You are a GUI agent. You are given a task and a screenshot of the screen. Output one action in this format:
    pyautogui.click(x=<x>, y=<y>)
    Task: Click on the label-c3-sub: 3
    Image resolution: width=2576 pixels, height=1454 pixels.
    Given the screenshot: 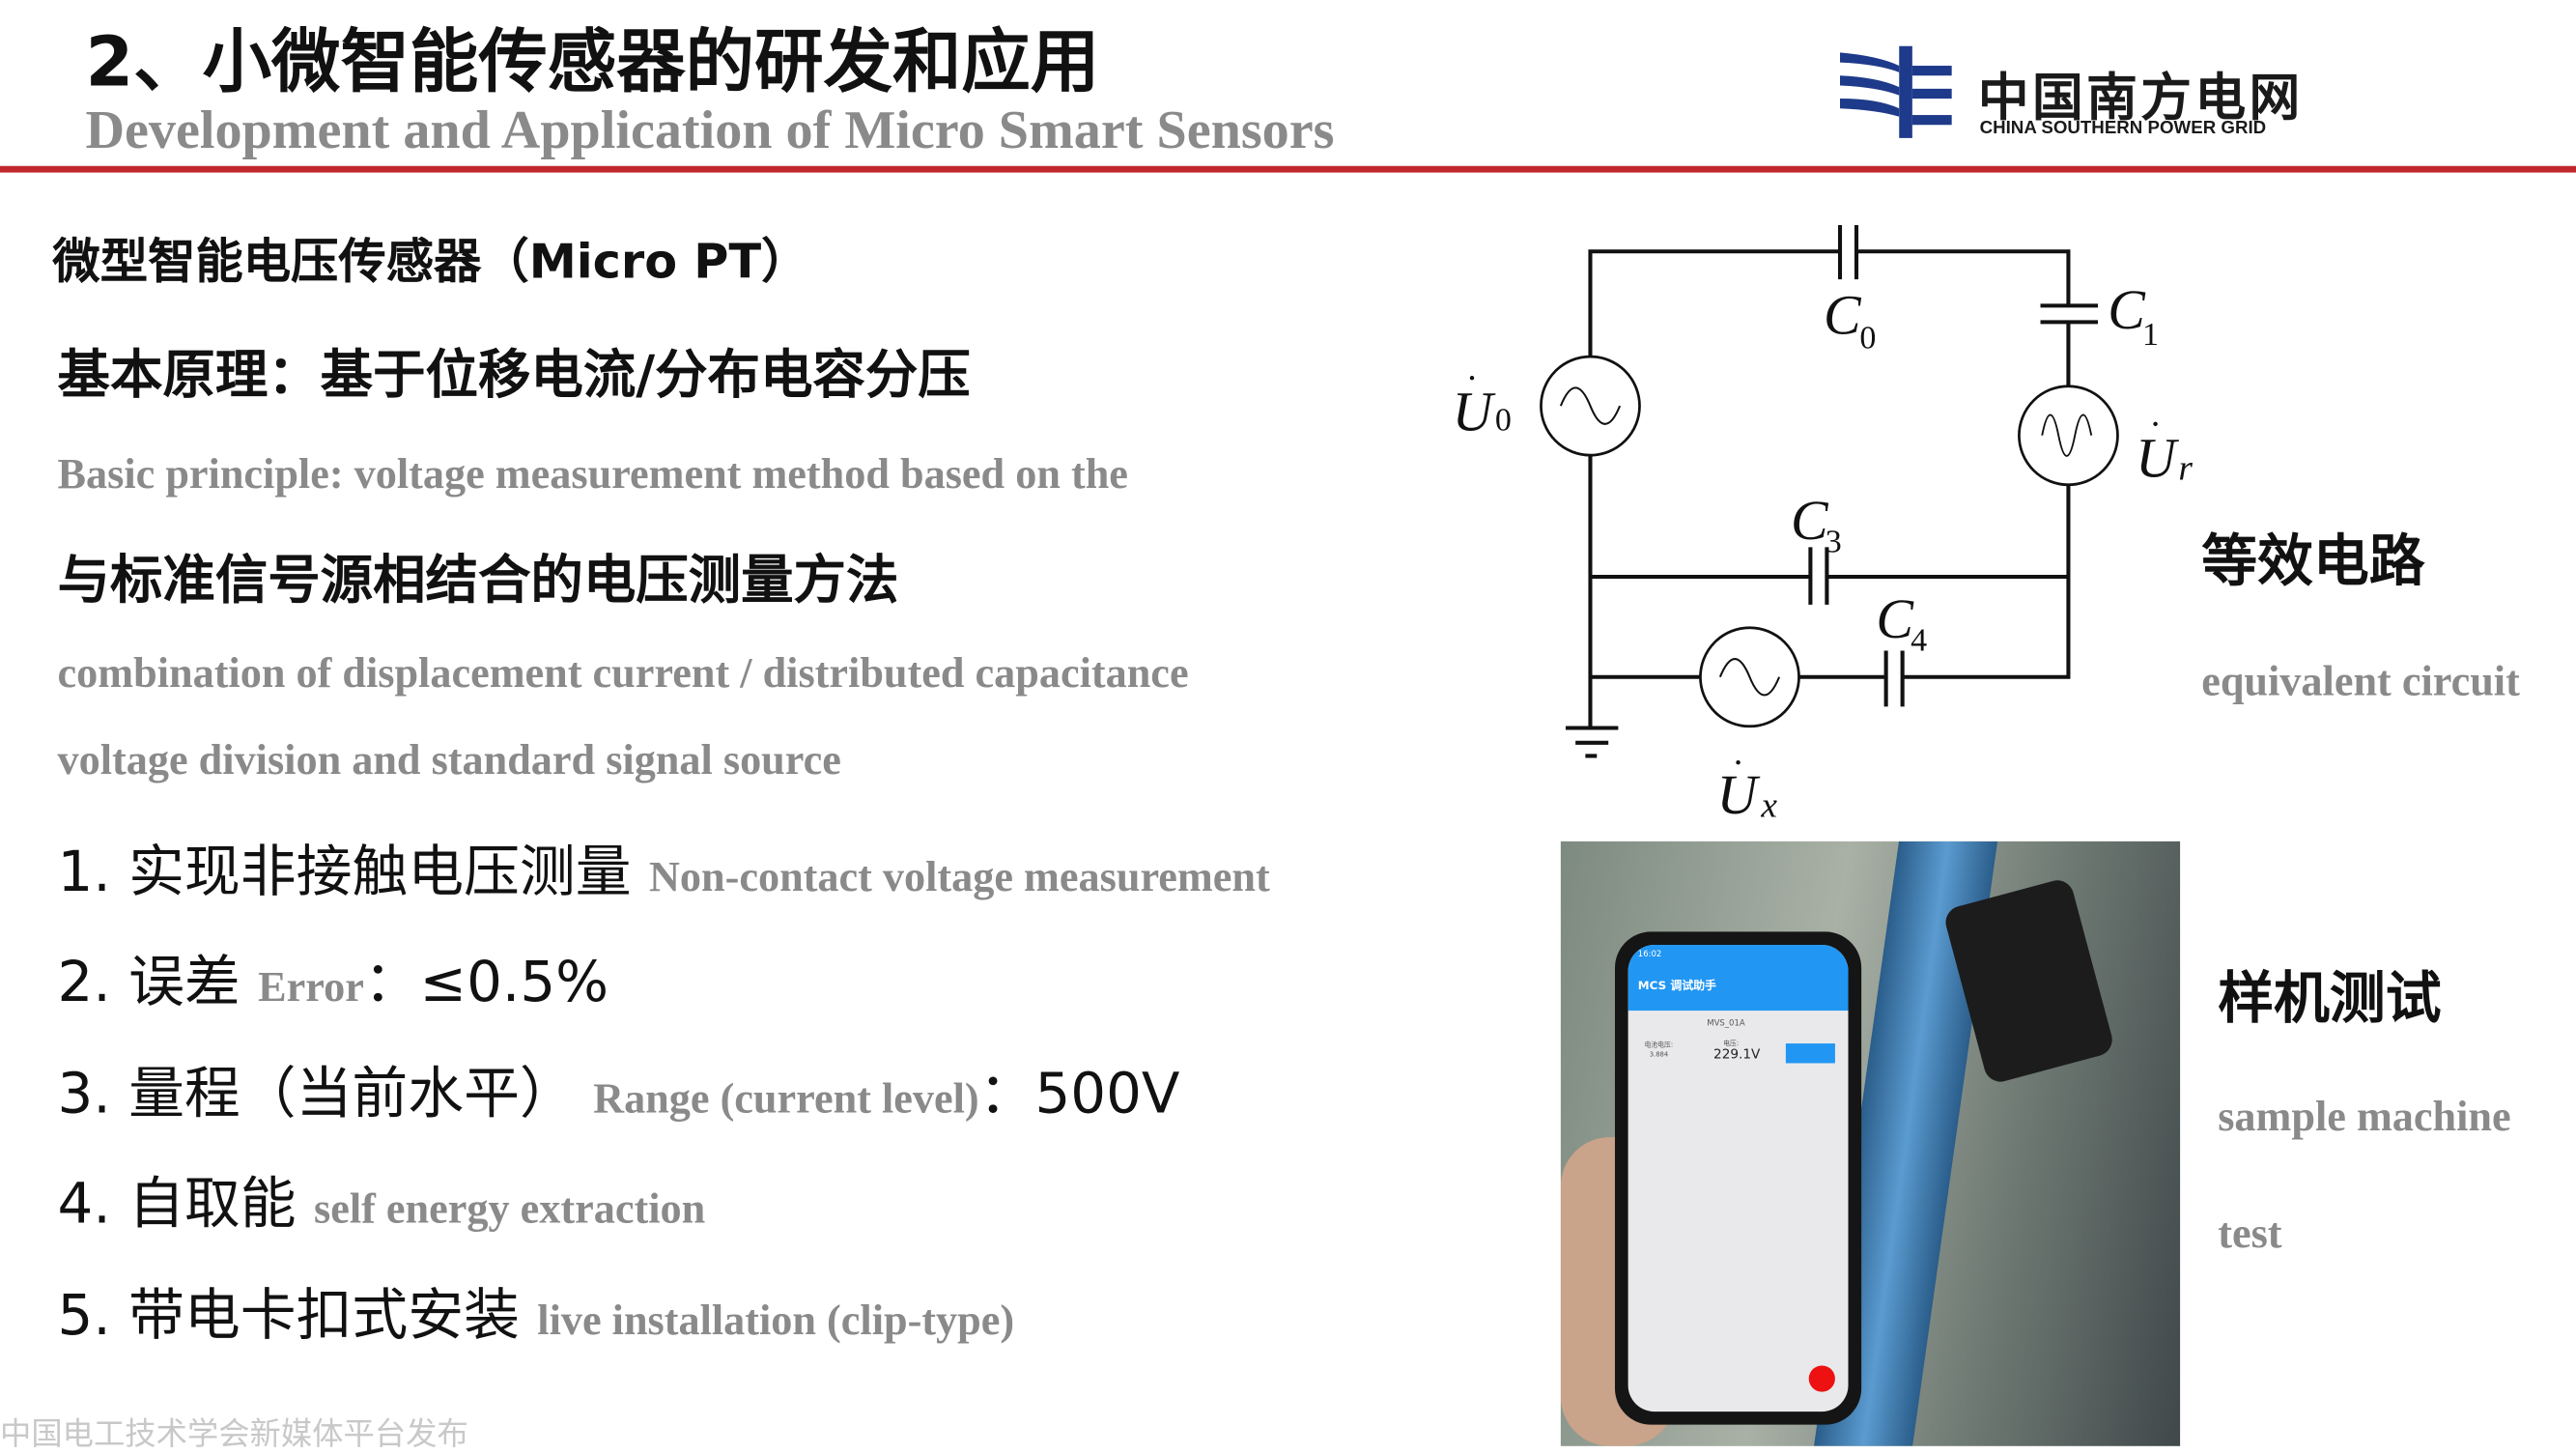 What is the action you would take?
    pyautogui.click(x=1834, y=543)
    